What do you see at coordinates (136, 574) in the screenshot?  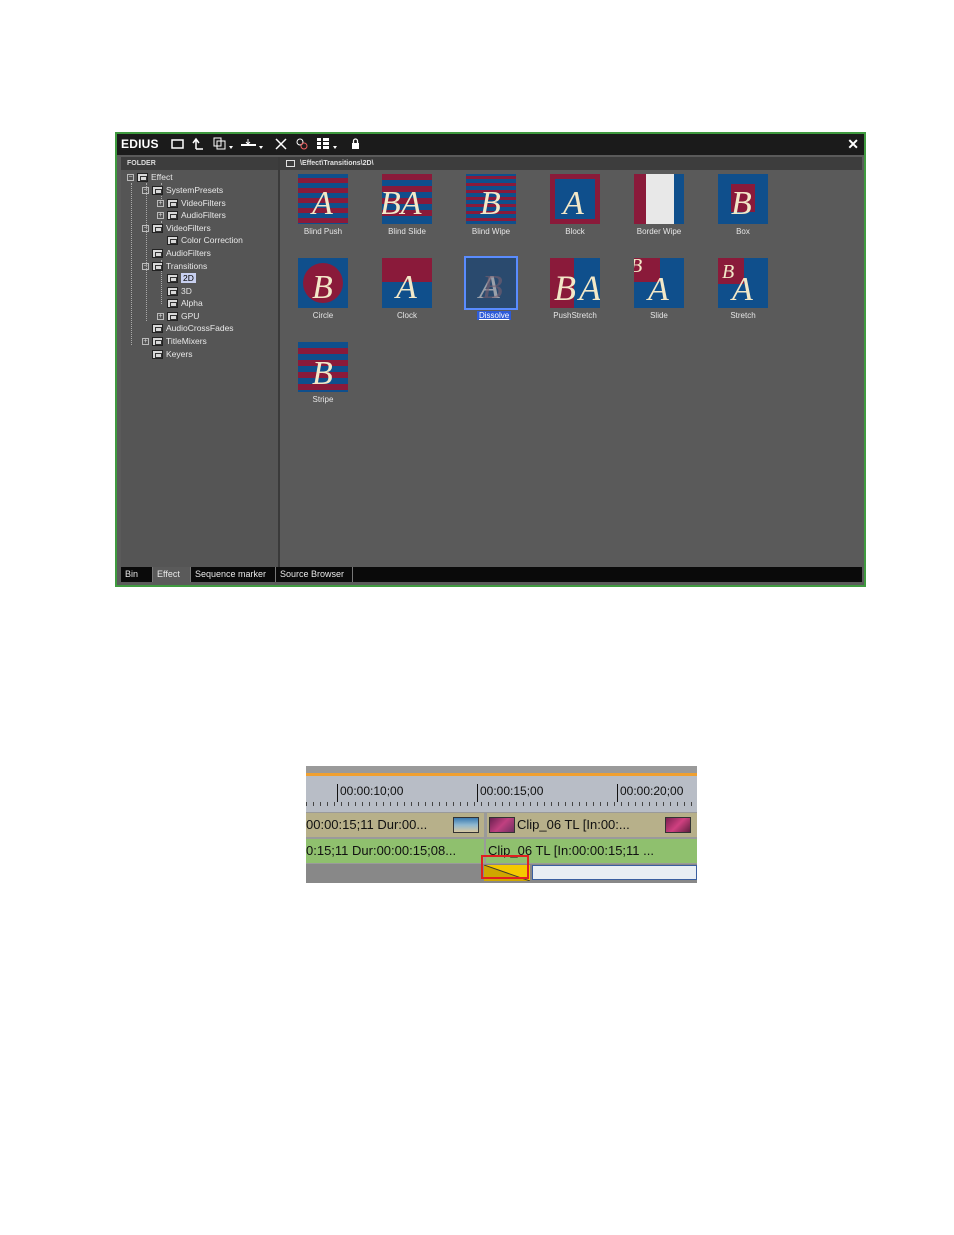 I see `tab-bin: Bin` at bounding box center [136, 574].